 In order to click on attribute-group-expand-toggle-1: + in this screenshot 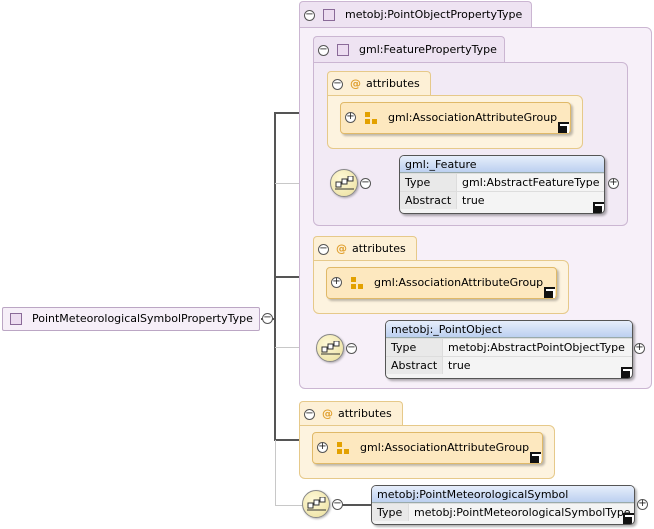, I will do `click(350, 117)`.